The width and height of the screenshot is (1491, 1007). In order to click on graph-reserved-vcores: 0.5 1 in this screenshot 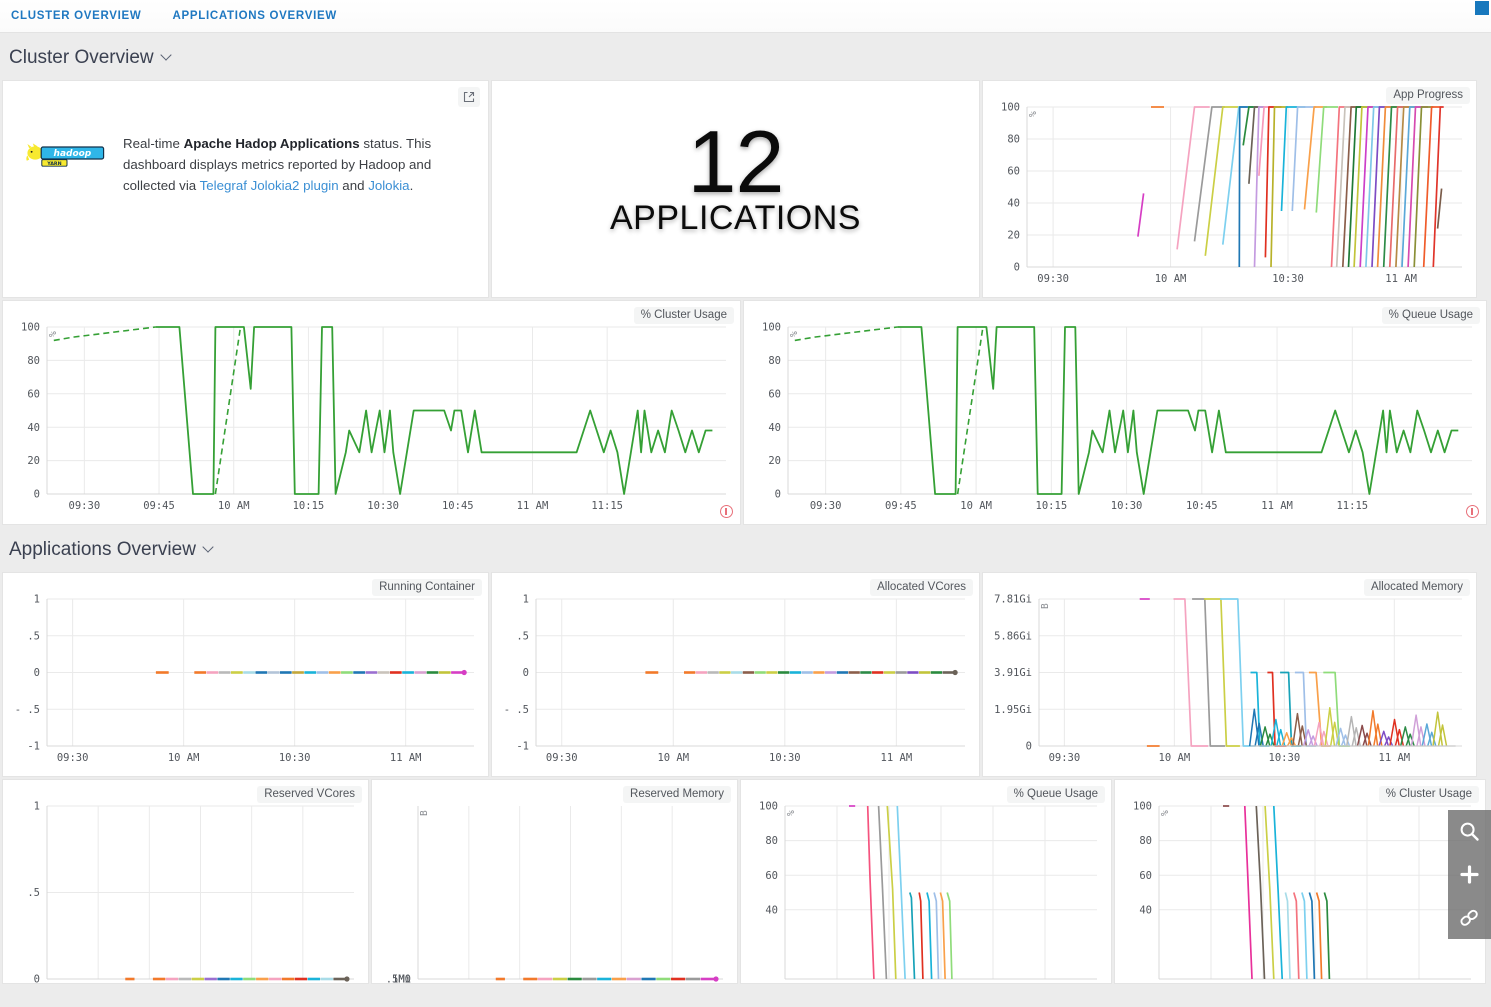, I will do `click(185, 881)`.